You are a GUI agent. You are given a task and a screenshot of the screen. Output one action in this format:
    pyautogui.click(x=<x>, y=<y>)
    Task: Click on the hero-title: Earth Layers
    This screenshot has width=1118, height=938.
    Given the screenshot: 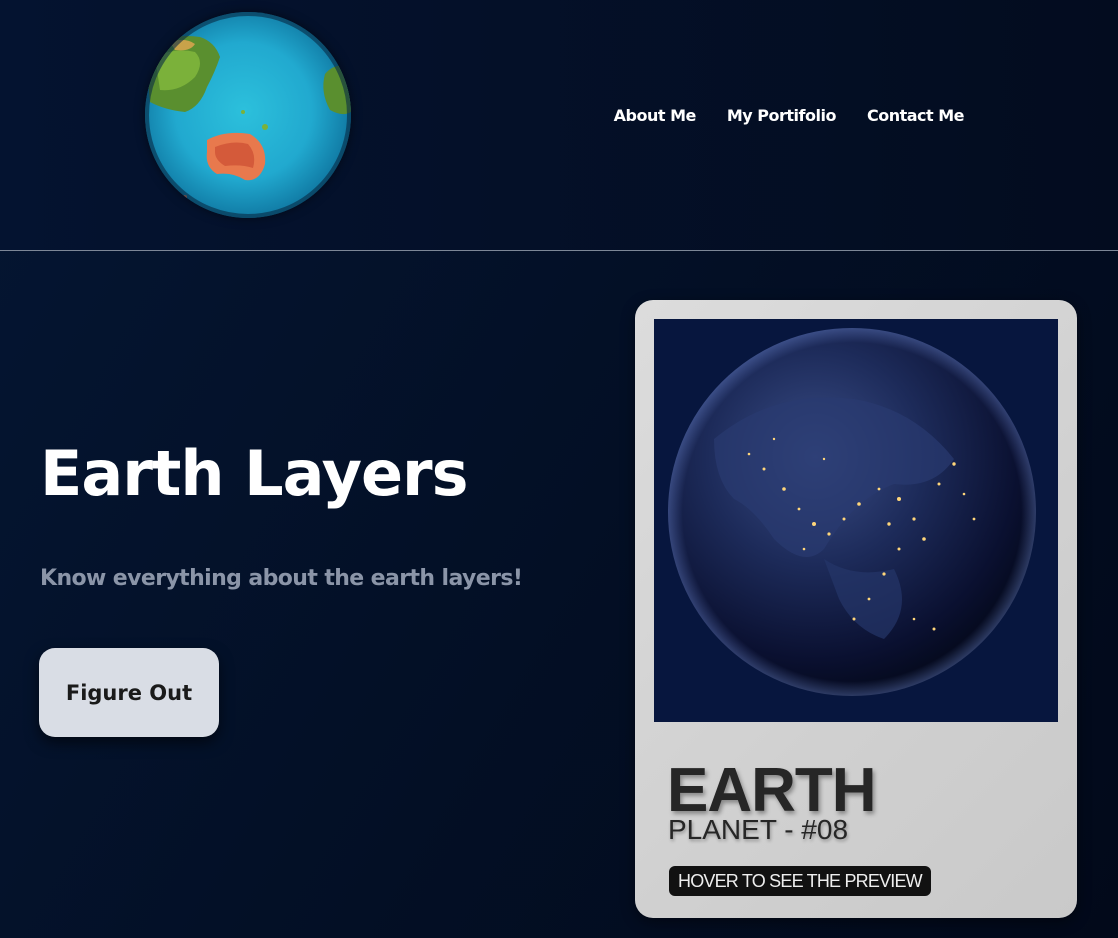 What is the action you would take?
    pyautogui.click(x=254, y=473)
    